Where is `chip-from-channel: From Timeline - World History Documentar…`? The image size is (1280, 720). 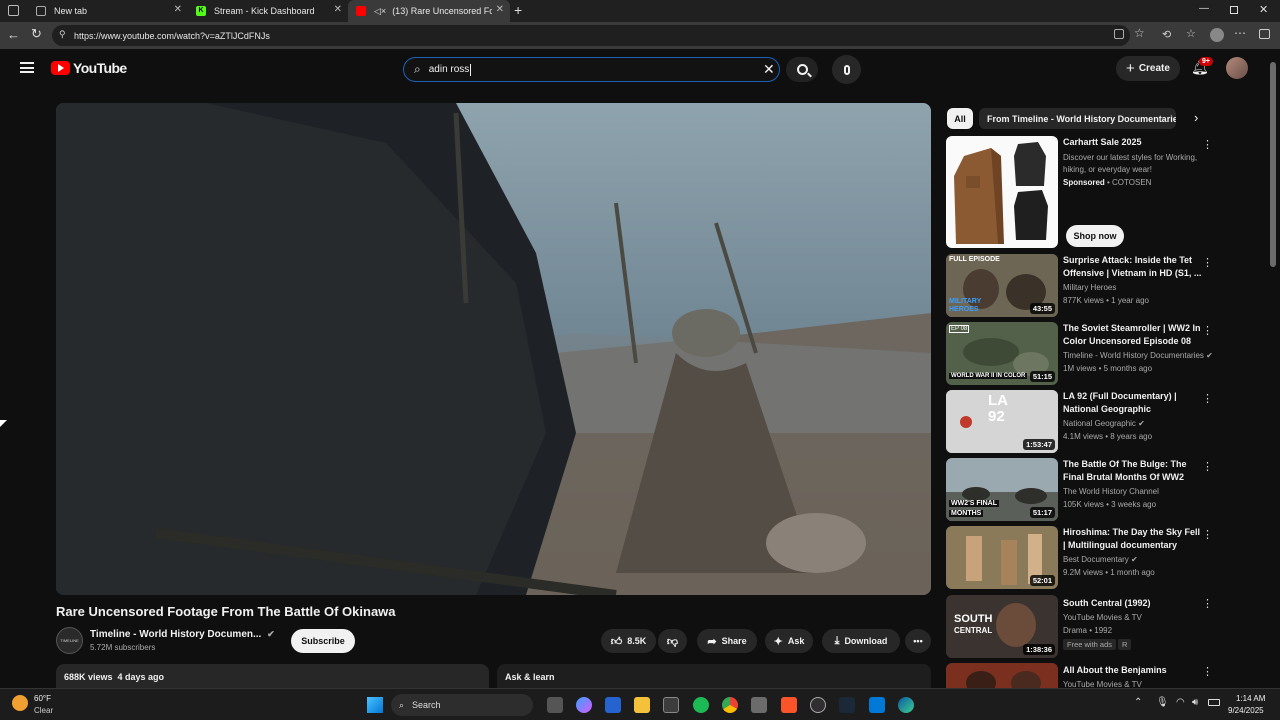 chip-from-channel: From Timeline - World History Documentar… is located at coordinates (1077, 118).